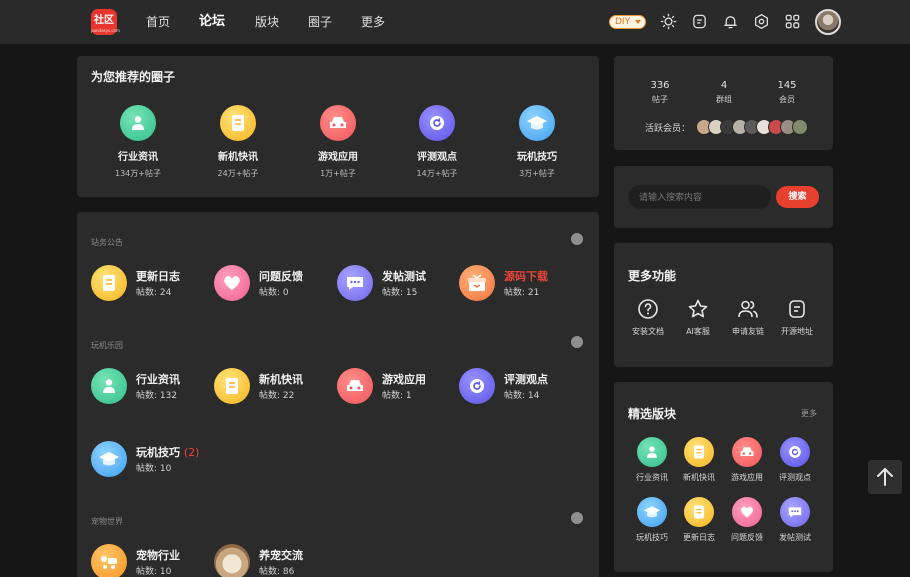 Image resolution: width=910 pixels, height=577 pixels. I want to click on selected-item: 发帖测试, so click(795, 520).